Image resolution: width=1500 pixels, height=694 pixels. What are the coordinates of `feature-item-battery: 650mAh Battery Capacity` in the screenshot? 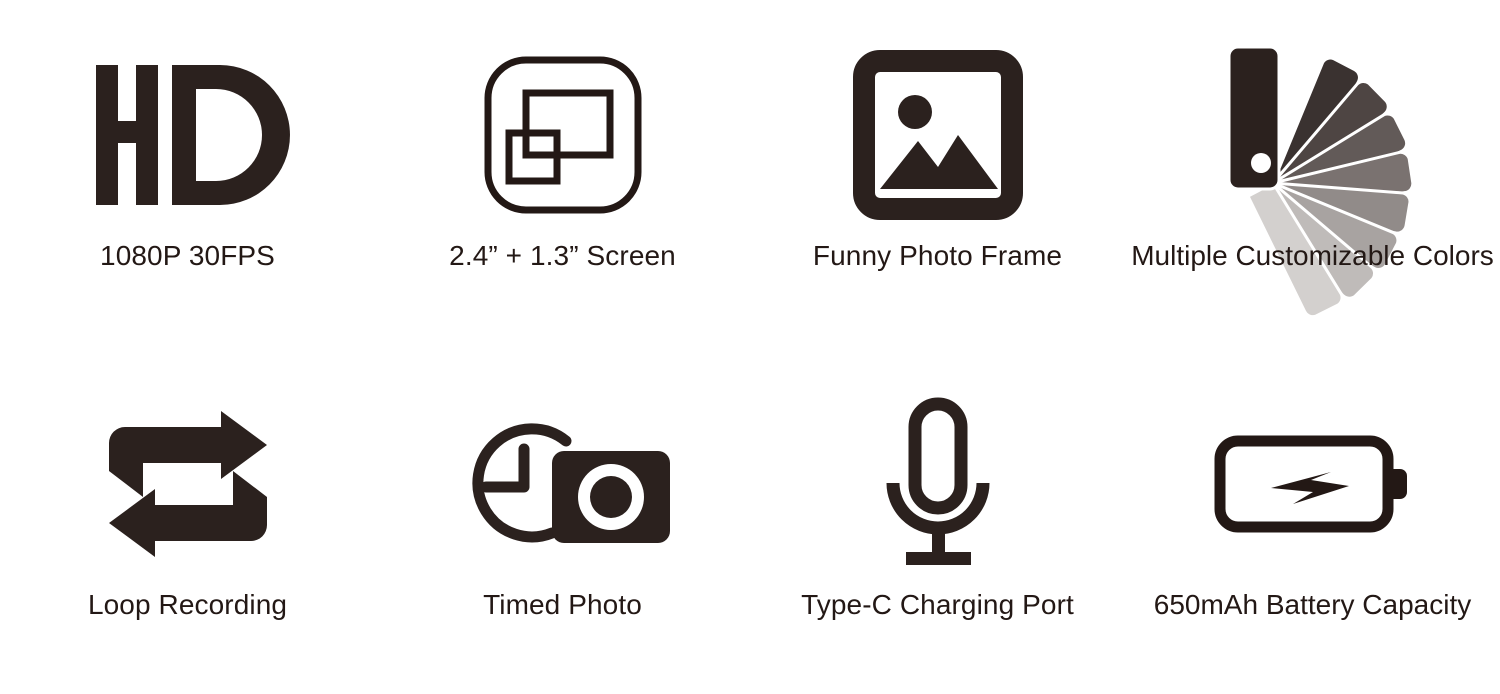 It's located at (1312, 483).